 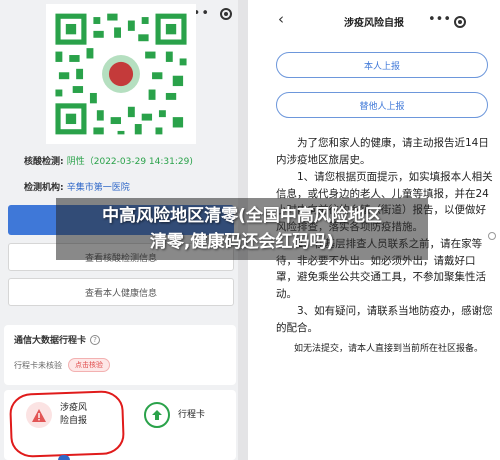 What do you see at coordinates (95, 339) in the screenshot?
I see `help-icon: ?` at bounding box center [95, 339].